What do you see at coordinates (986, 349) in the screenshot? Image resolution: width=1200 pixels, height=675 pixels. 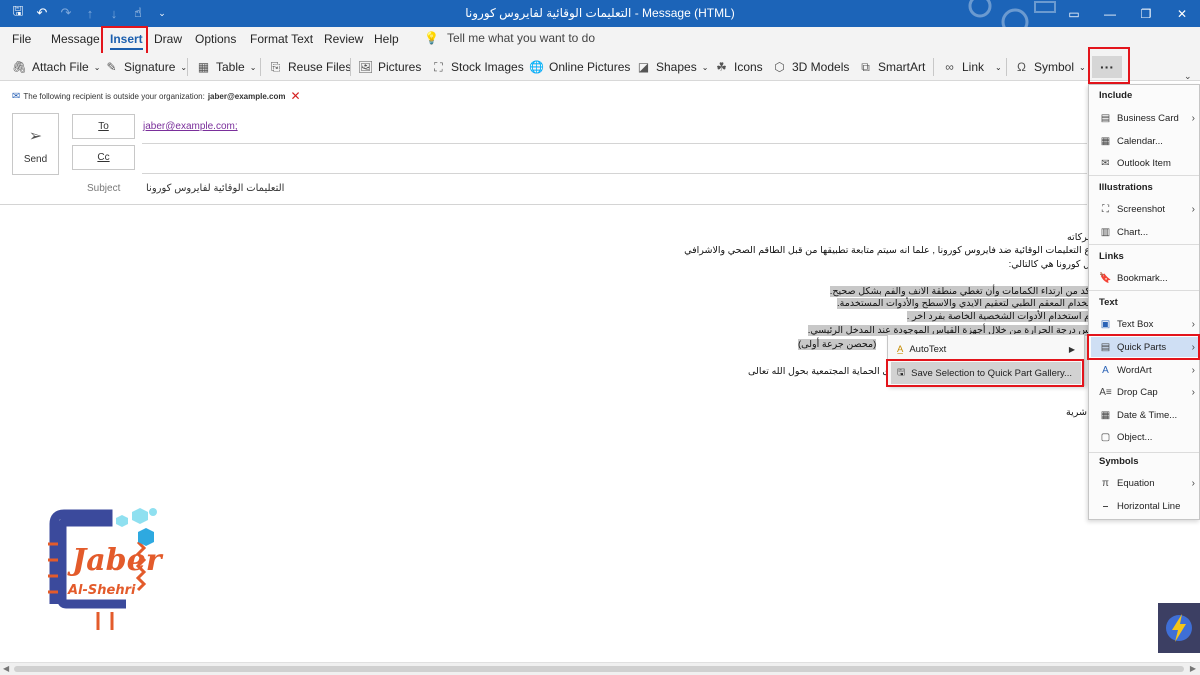 I see `autotext-item: A̲ AutoText ▶` at bounding box center [986, 349].